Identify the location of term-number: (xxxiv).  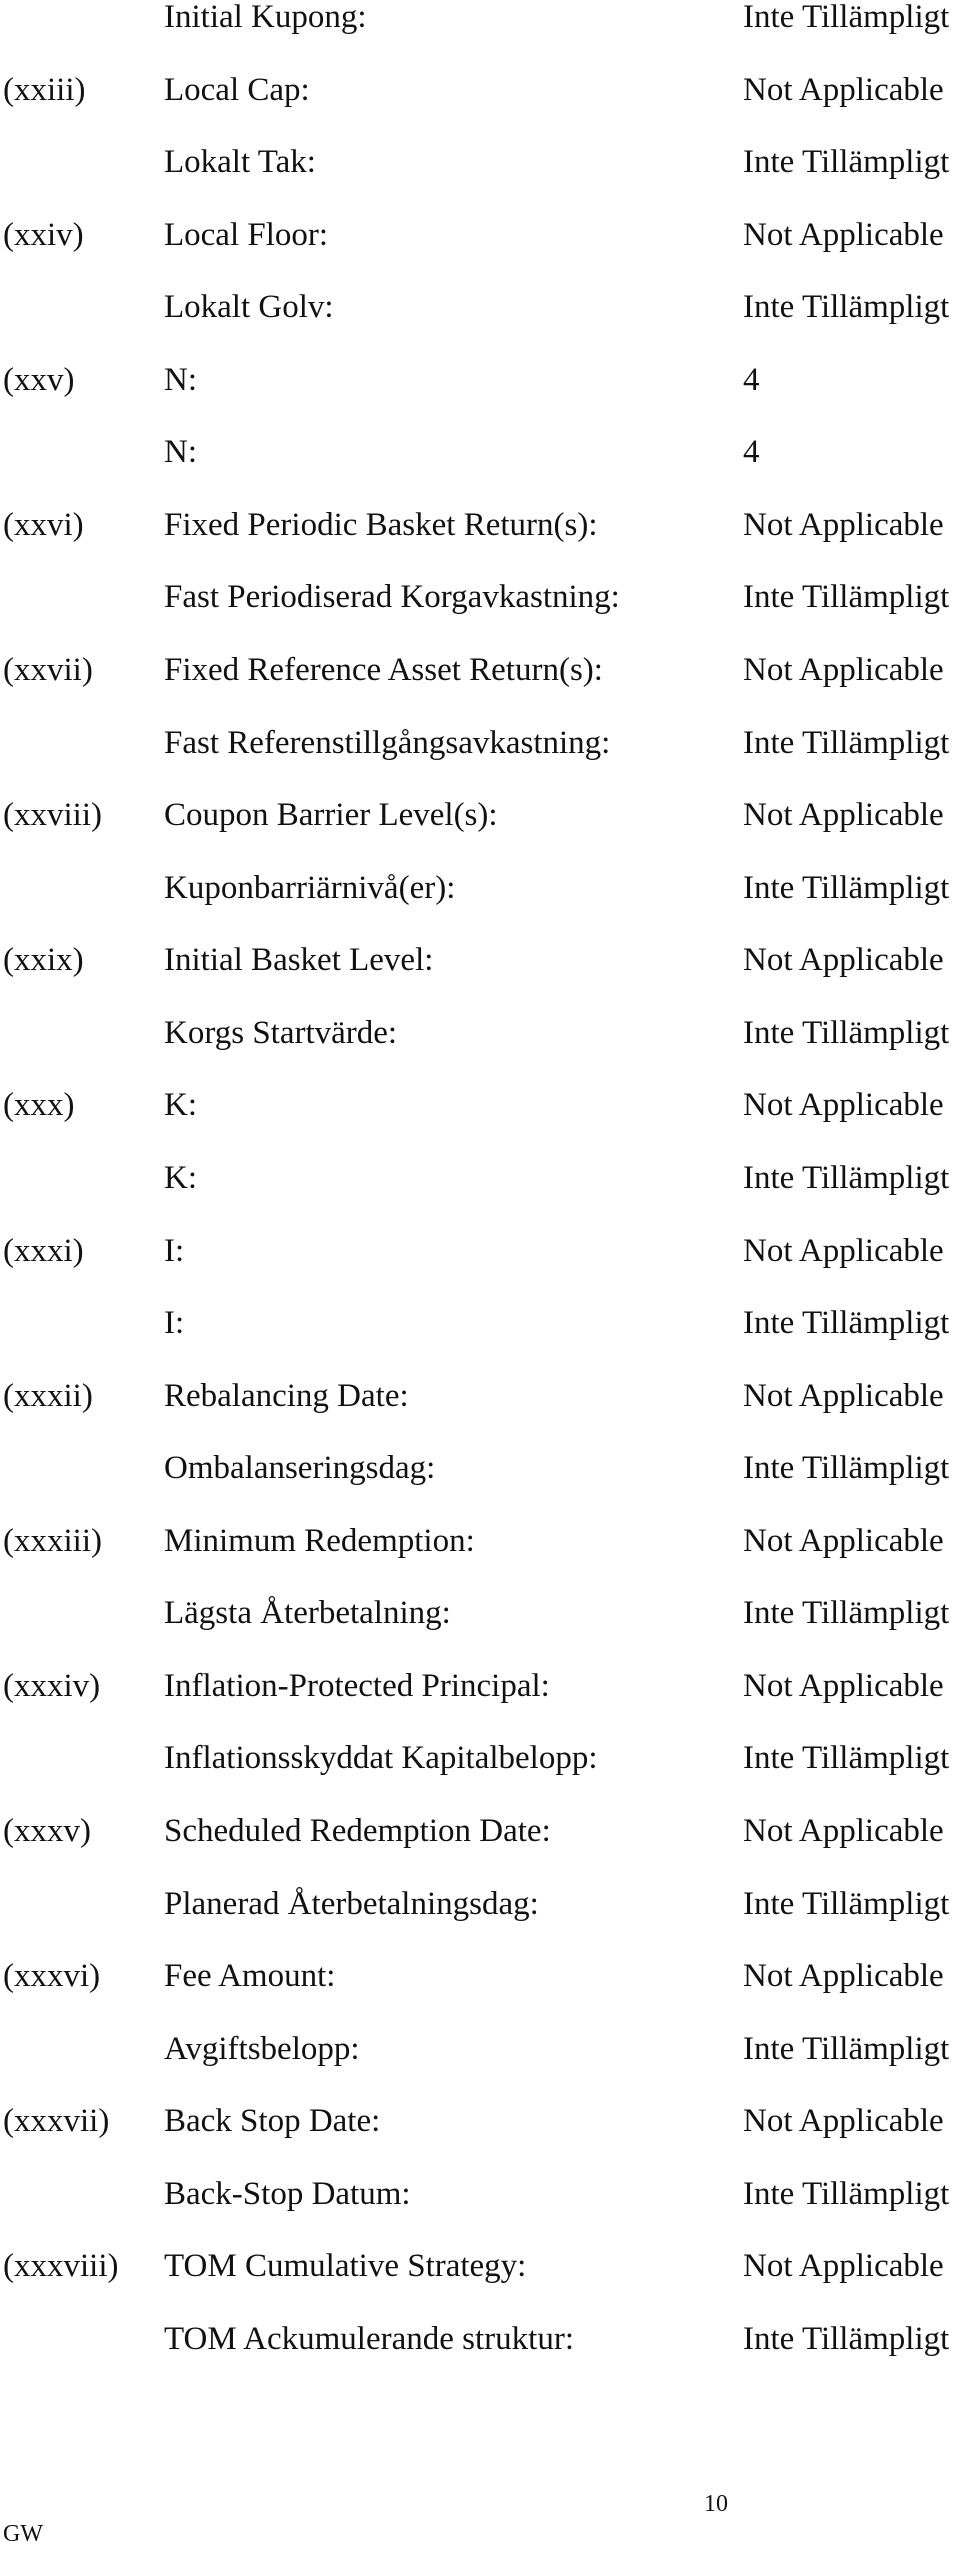
(52, 1685).